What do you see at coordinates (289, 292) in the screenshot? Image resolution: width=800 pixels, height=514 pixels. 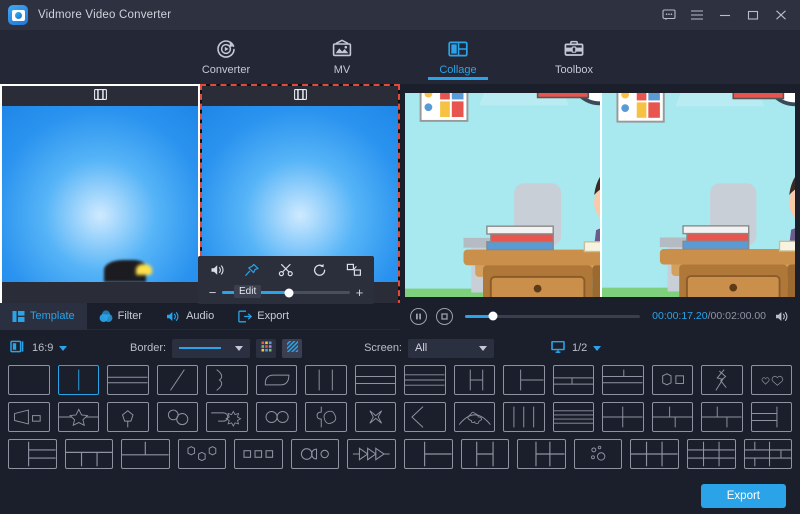 I see `zoom-slider-handle` at bounding box center [289, 292].